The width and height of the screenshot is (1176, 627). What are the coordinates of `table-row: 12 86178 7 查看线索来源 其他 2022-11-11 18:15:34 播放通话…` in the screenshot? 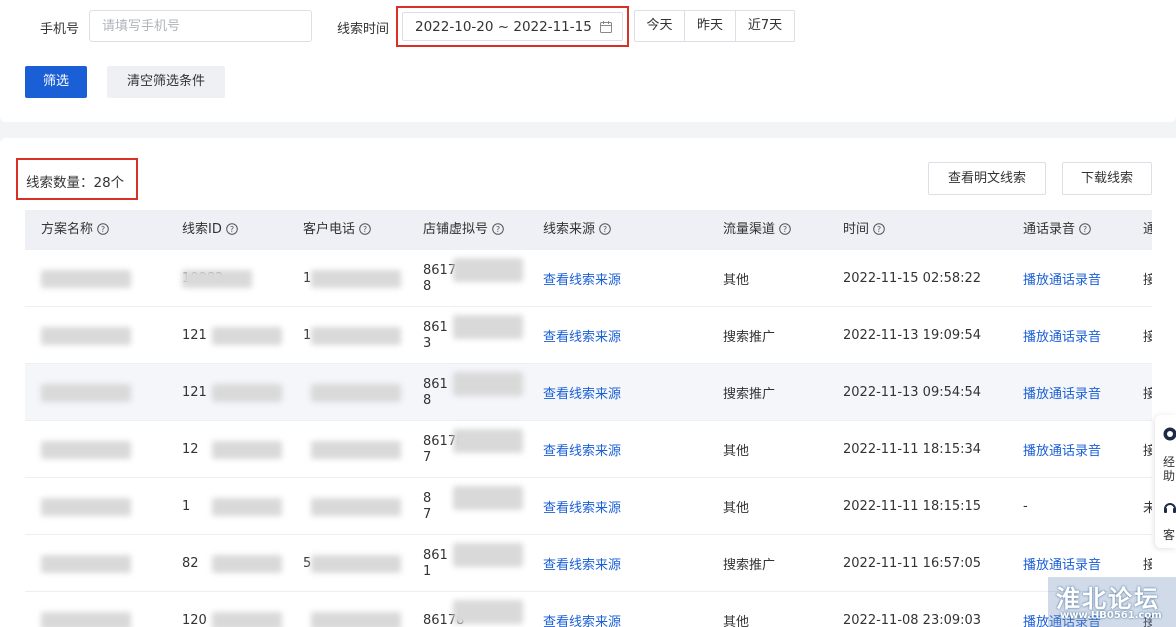 It's located at (588, 449).